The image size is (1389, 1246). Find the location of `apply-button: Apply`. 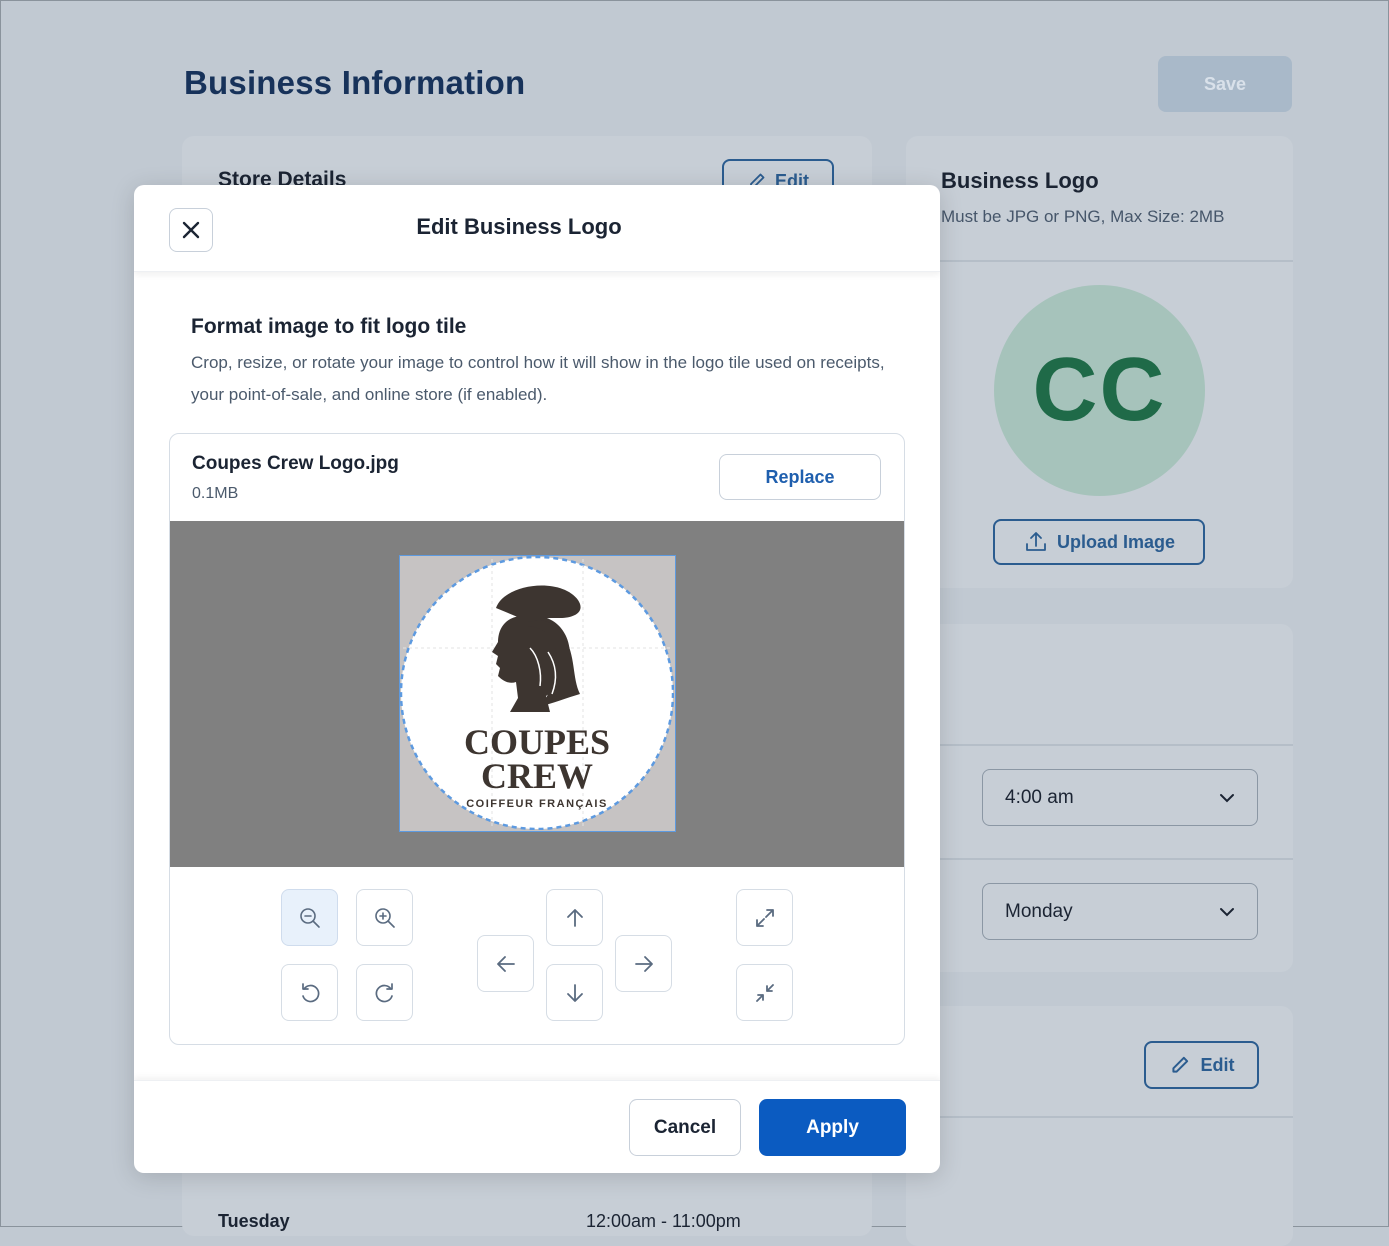

apply-button: Apply is located at coordinates (832, 1127).